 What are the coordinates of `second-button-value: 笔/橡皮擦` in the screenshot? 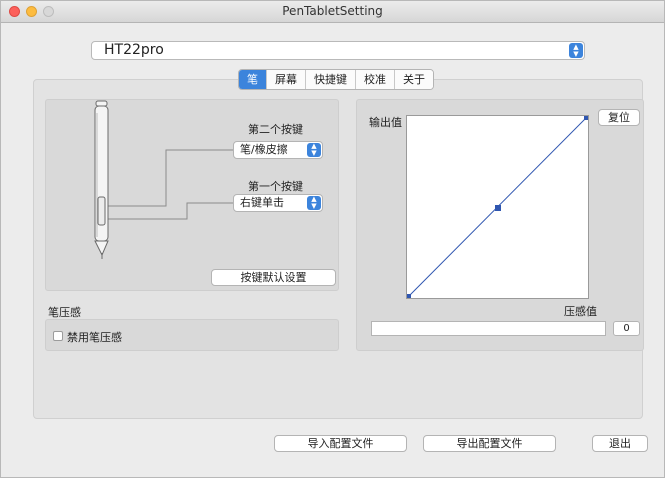 It's located at (264, 149).